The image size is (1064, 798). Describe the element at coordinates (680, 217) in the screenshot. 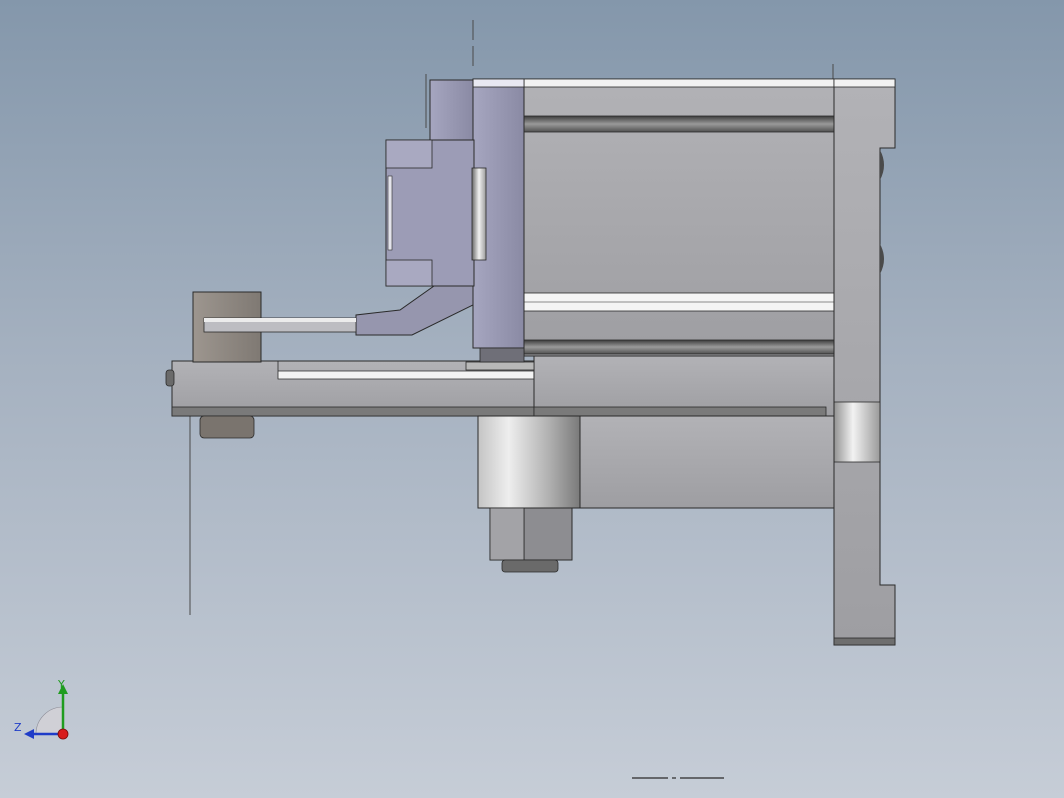

I see `cylinder-body` at that location.